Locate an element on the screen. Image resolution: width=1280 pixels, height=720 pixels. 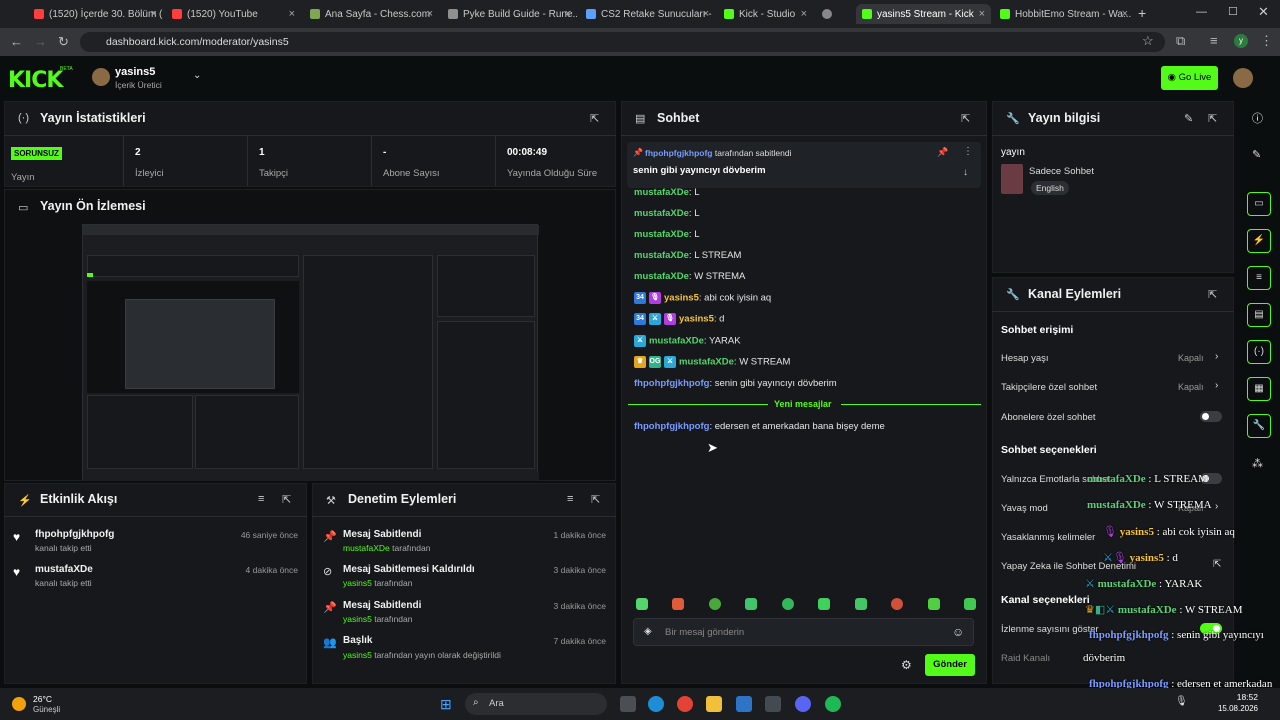
discord-icon is located at coordinates (803, 704).